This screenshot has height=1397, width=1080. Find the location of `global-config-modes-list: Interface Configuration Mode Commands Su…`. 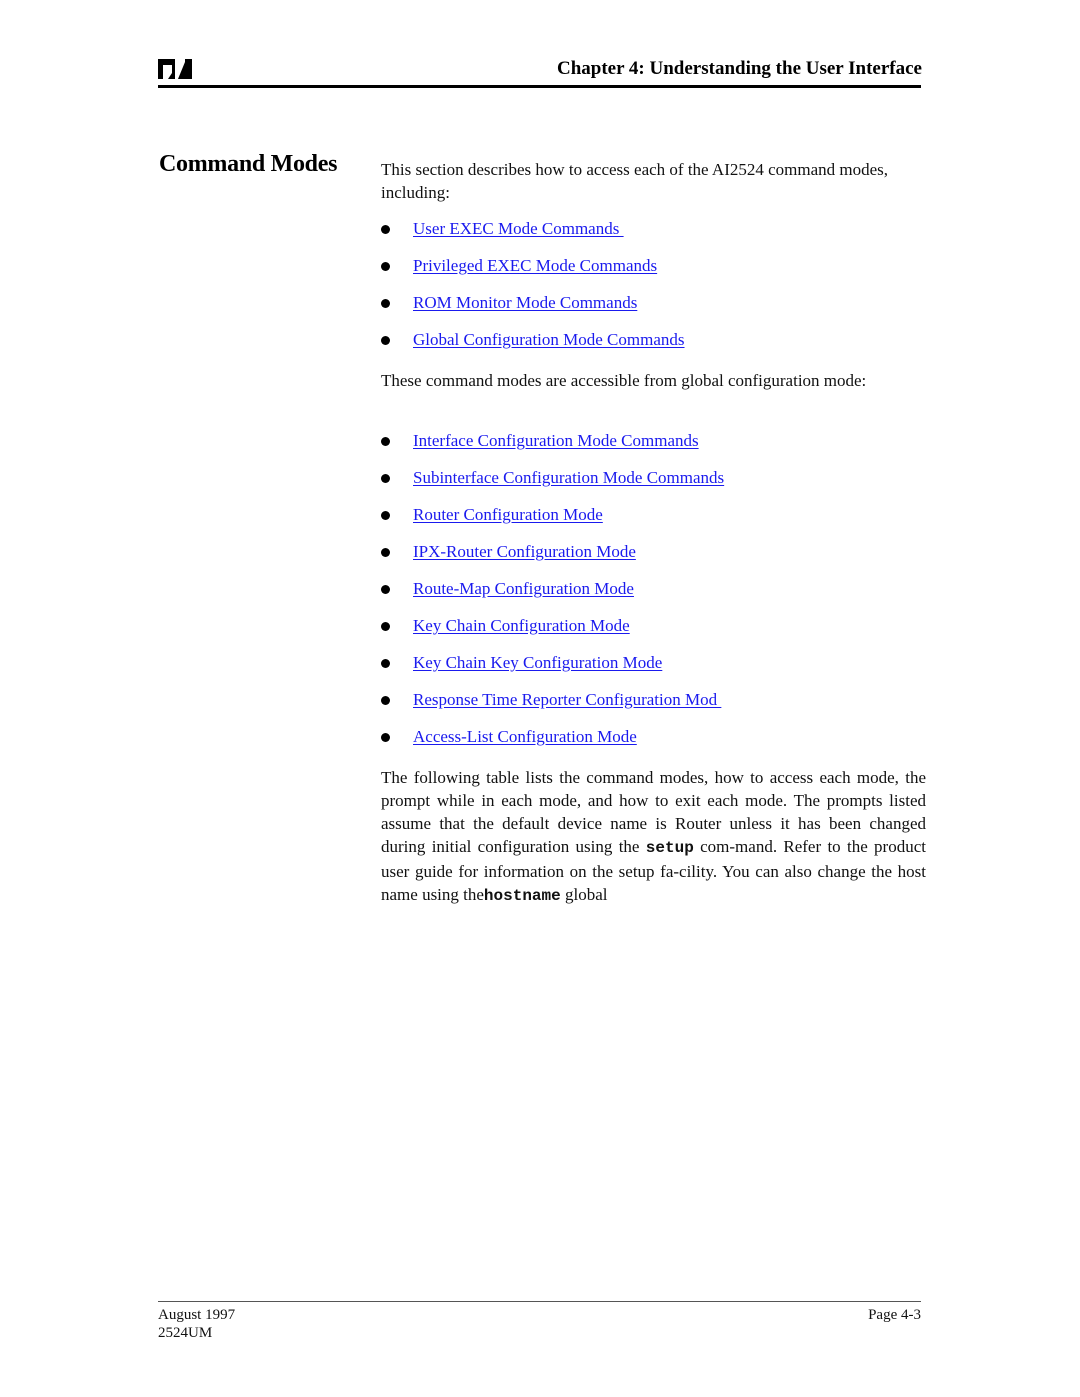

global-config-modes-list: Interface Configuration Mode Commands Su… is located at coordinates (653, 588).